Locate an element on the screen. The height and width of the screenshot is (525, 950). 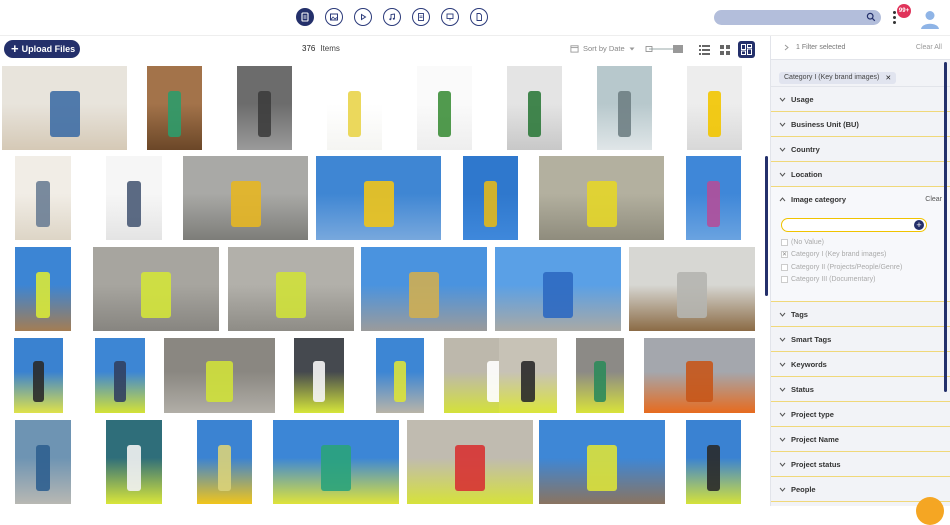
add-icon: + is located at coordinates (919, 225).